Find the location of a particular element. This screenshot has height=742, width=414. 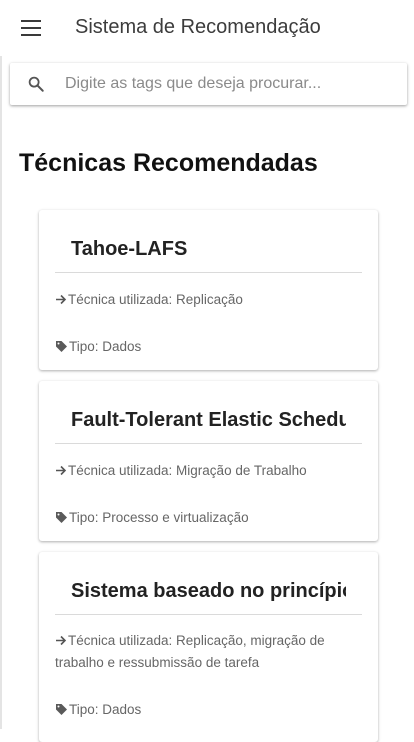

technique-text: Técnica utilizada: Replicação is located at coordinates (155, 299).